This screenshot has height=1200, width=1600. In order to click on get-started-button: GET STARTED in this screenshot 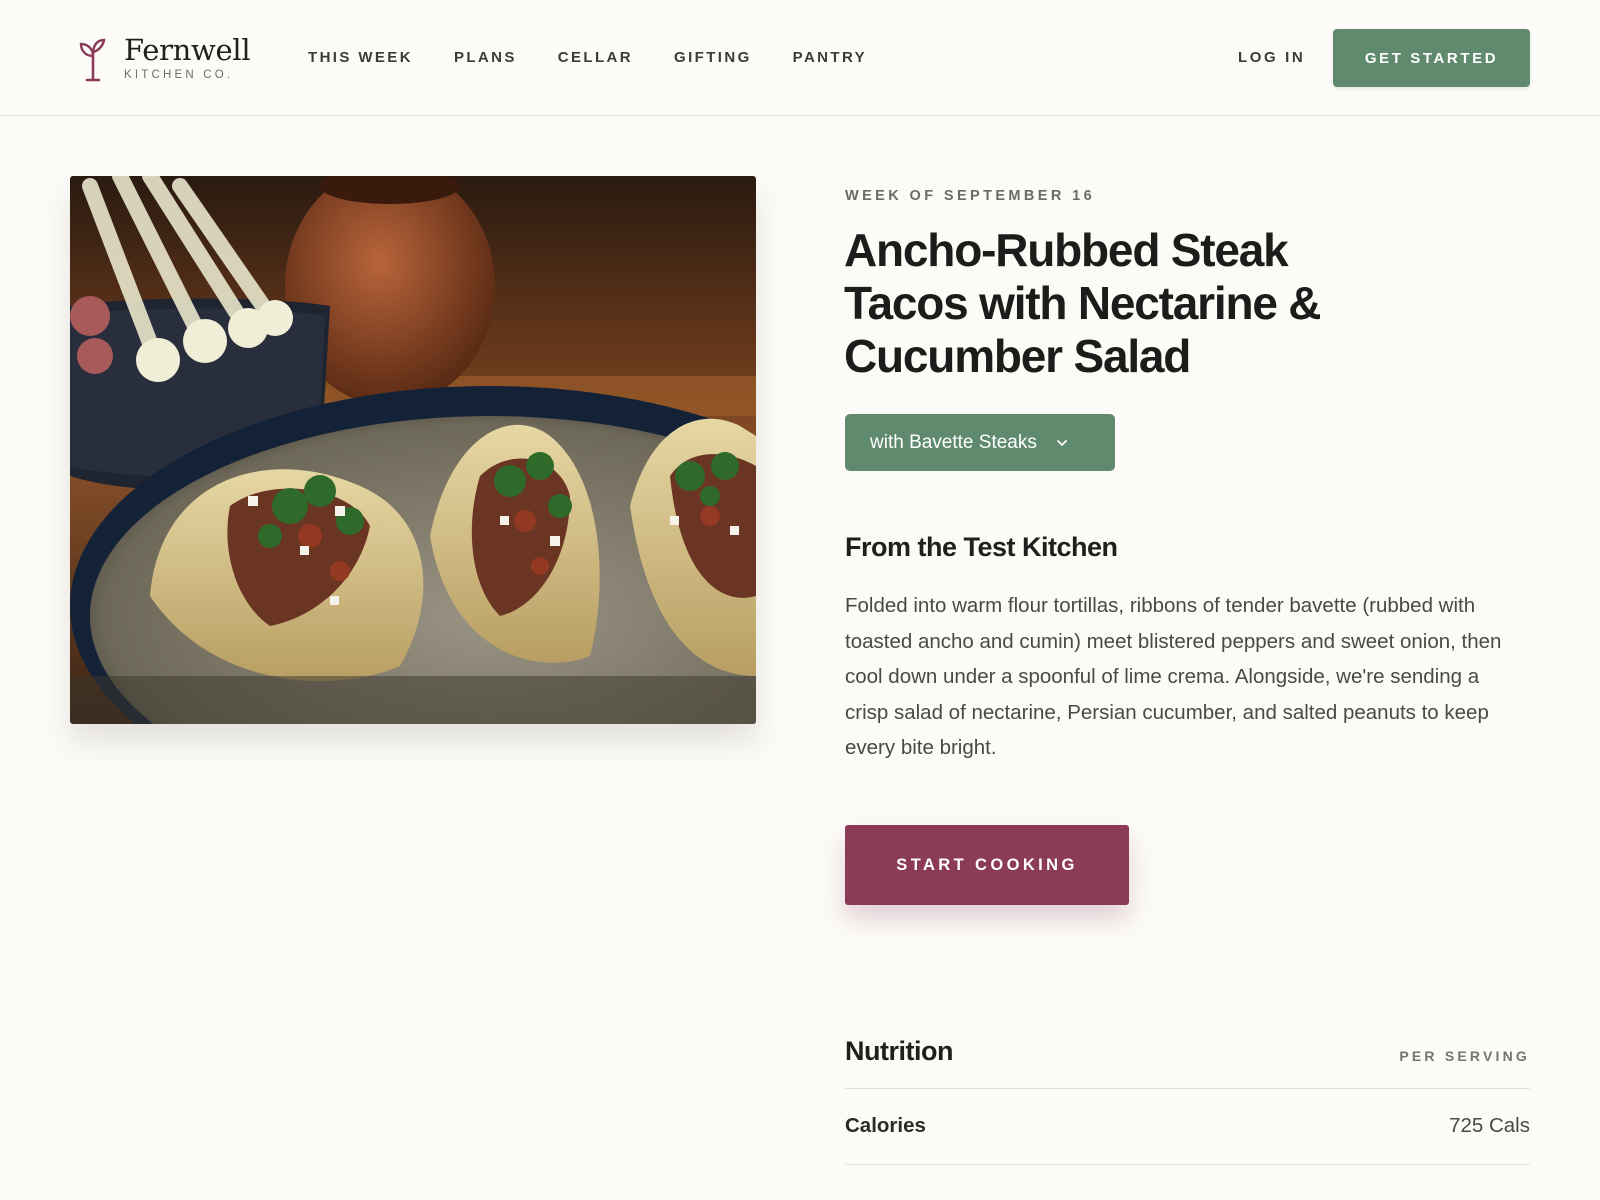, I will do `click(1431, 58)`.